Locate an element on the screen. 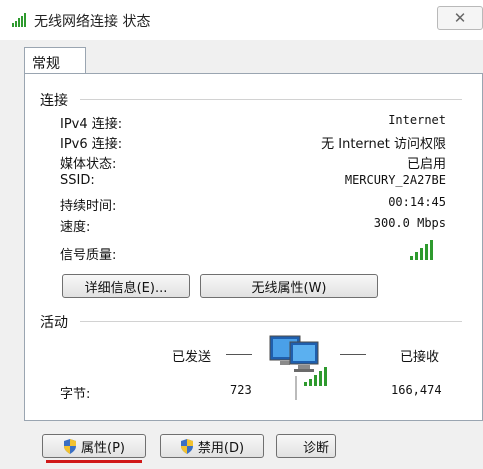  duration-row: 持续时间: 00:14:45 is located at coordinates (253, 205).